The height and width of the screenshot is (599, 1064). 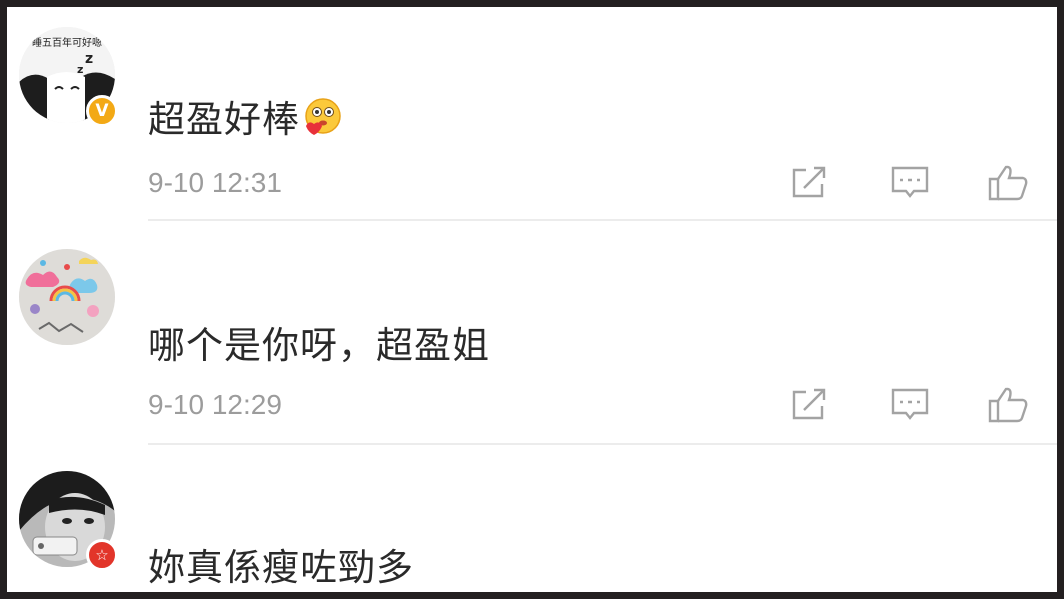 I want to click on verified-badge: V, so click(x=102, y=111).